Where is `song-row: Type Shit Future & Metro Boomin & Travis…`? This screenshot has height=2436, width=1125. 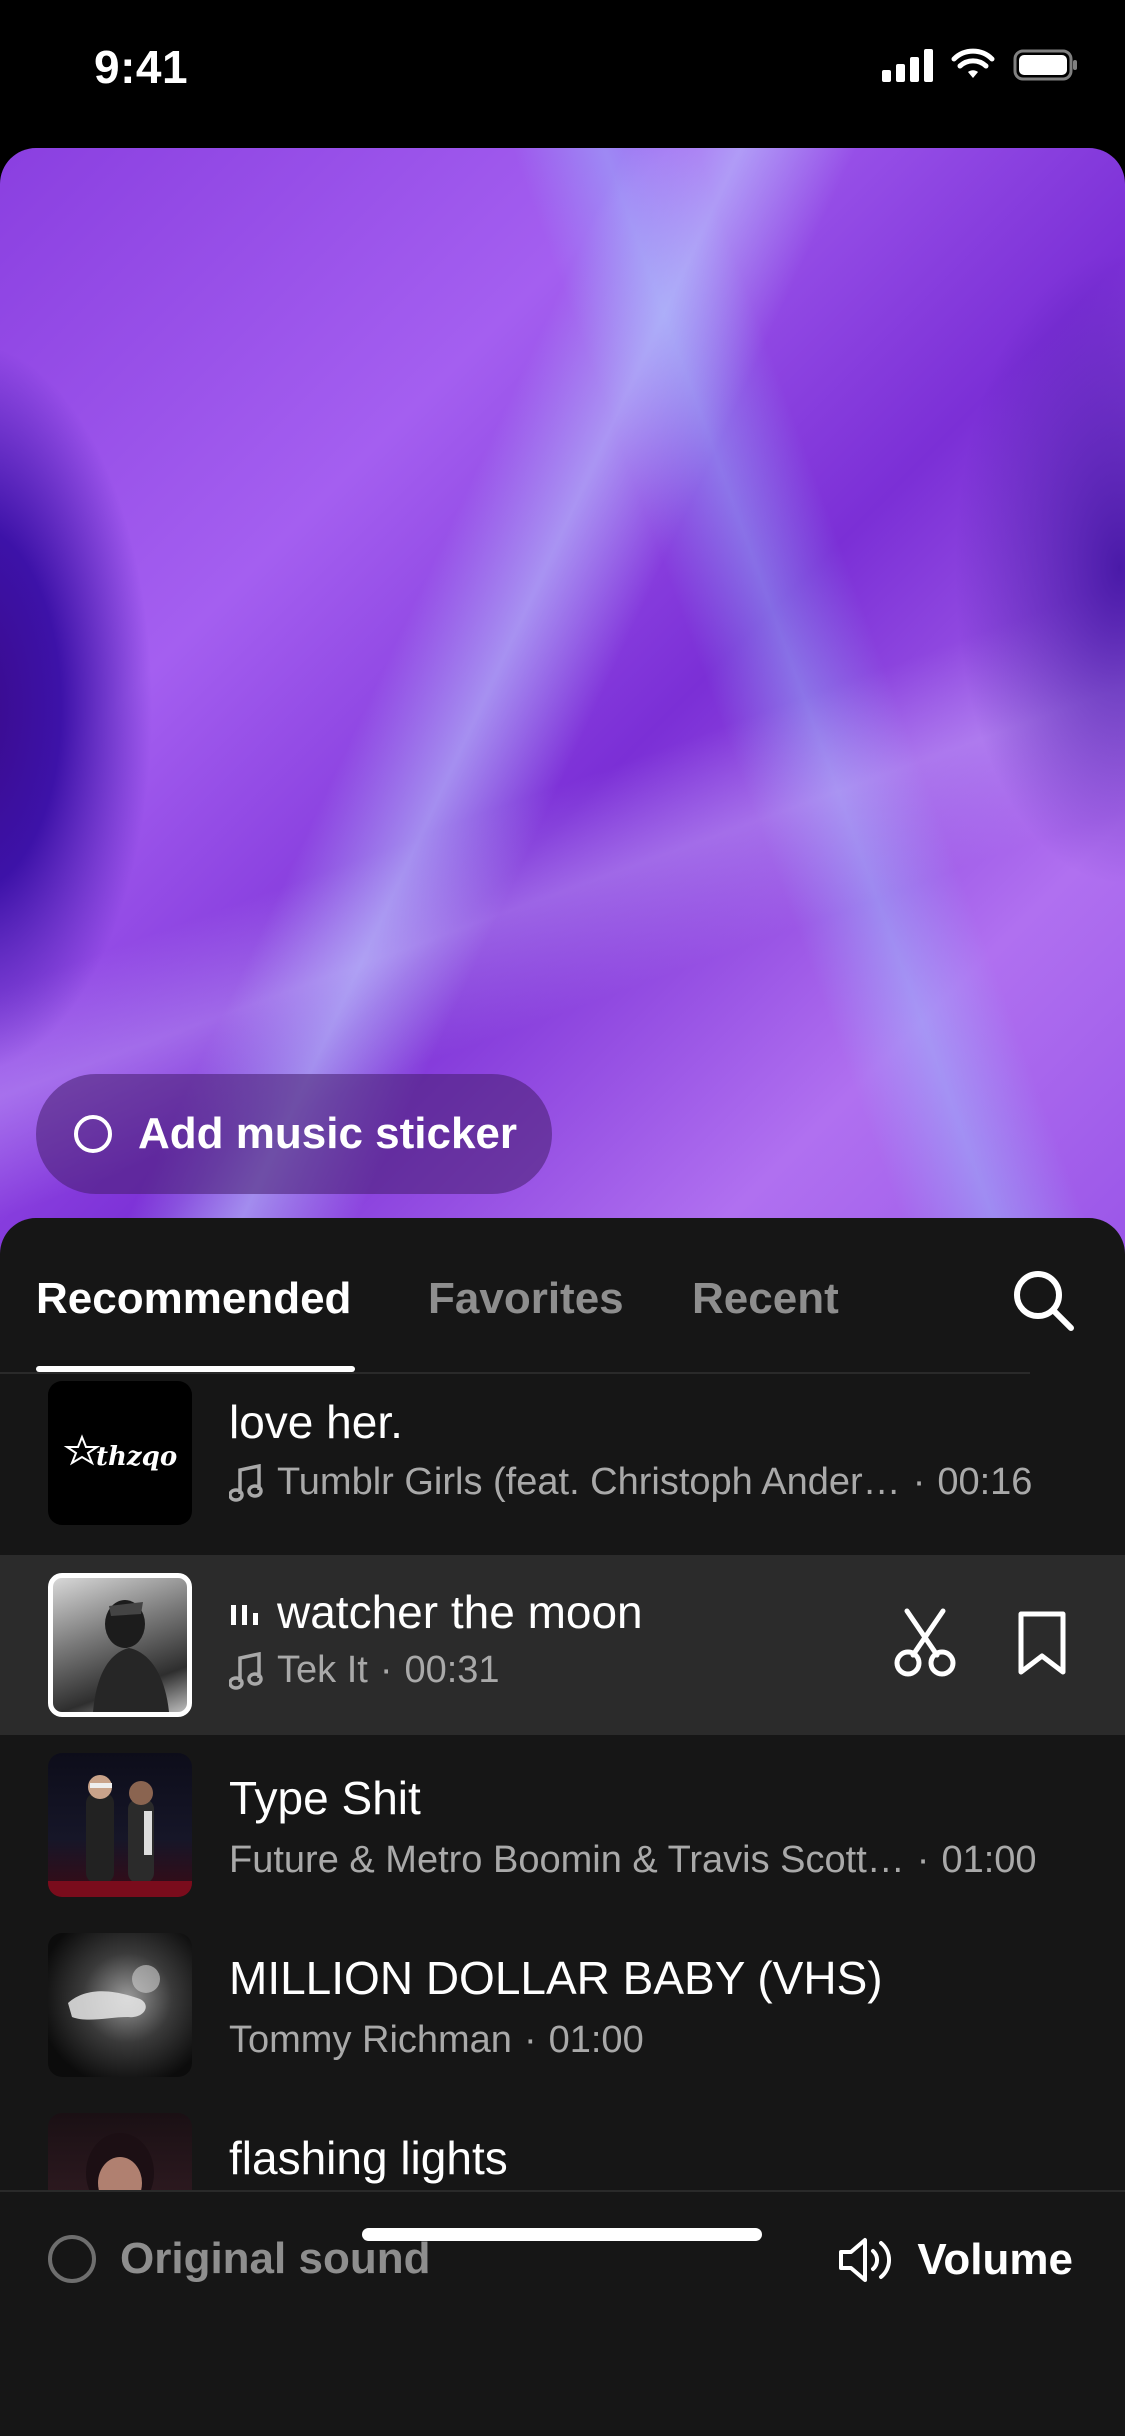 song-row: Type Shit Future & Metro Boomin & Travis… is located at coordinates (562, 1825).